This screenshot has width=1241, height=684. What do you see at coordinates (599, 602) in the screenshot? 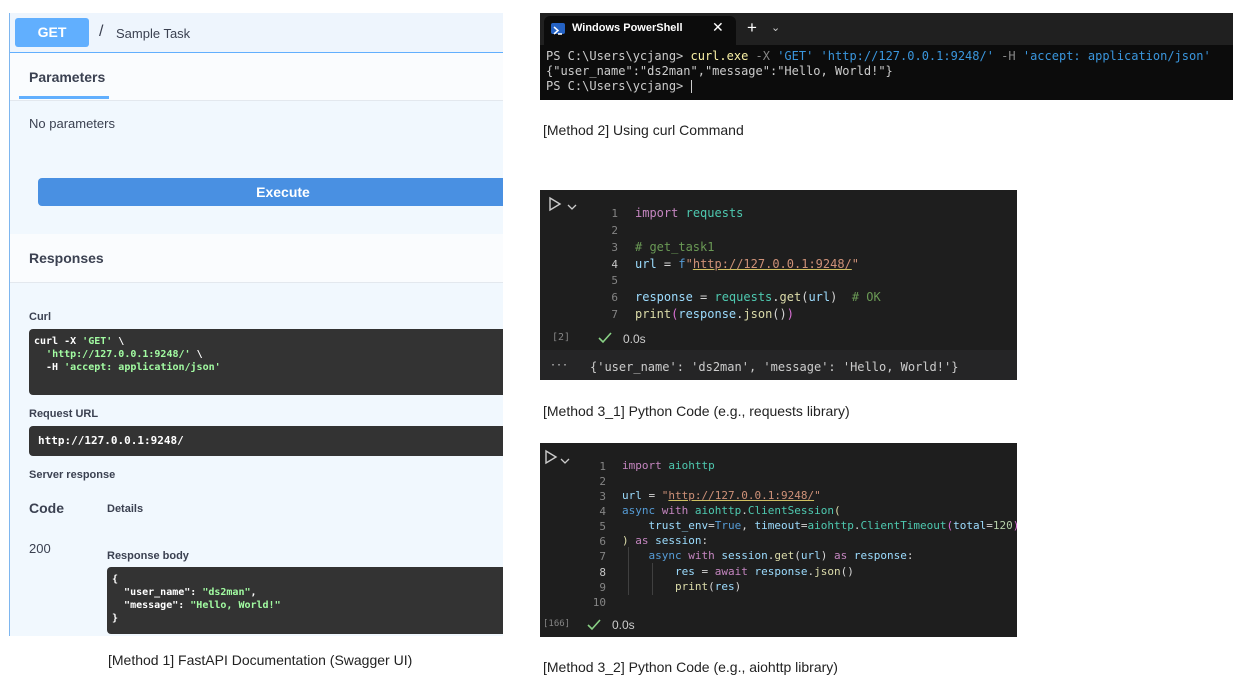
I see `line-number: 10` at bounding box center [599, 602].